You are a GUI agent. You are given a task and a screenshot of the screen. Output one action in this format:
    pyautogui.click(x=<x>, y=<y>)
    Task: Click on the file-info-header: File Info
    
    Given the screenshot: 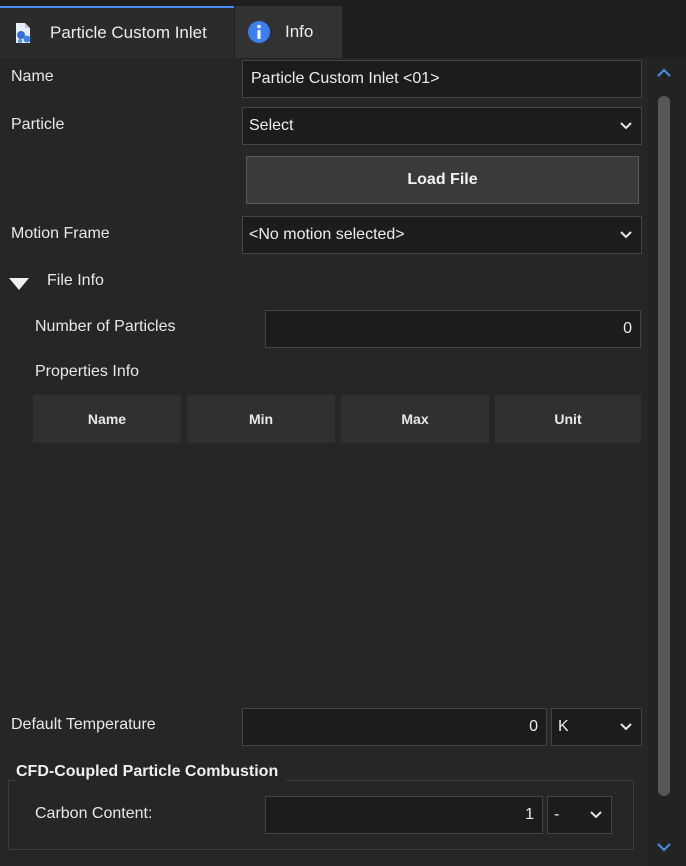 What is the action you would take?
    pyautogui.click(x=75, y=280)
    